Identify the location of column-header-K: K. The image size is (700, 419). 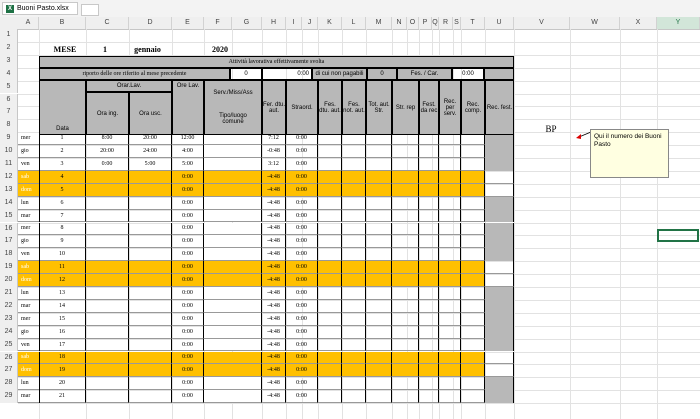
(330, 23).